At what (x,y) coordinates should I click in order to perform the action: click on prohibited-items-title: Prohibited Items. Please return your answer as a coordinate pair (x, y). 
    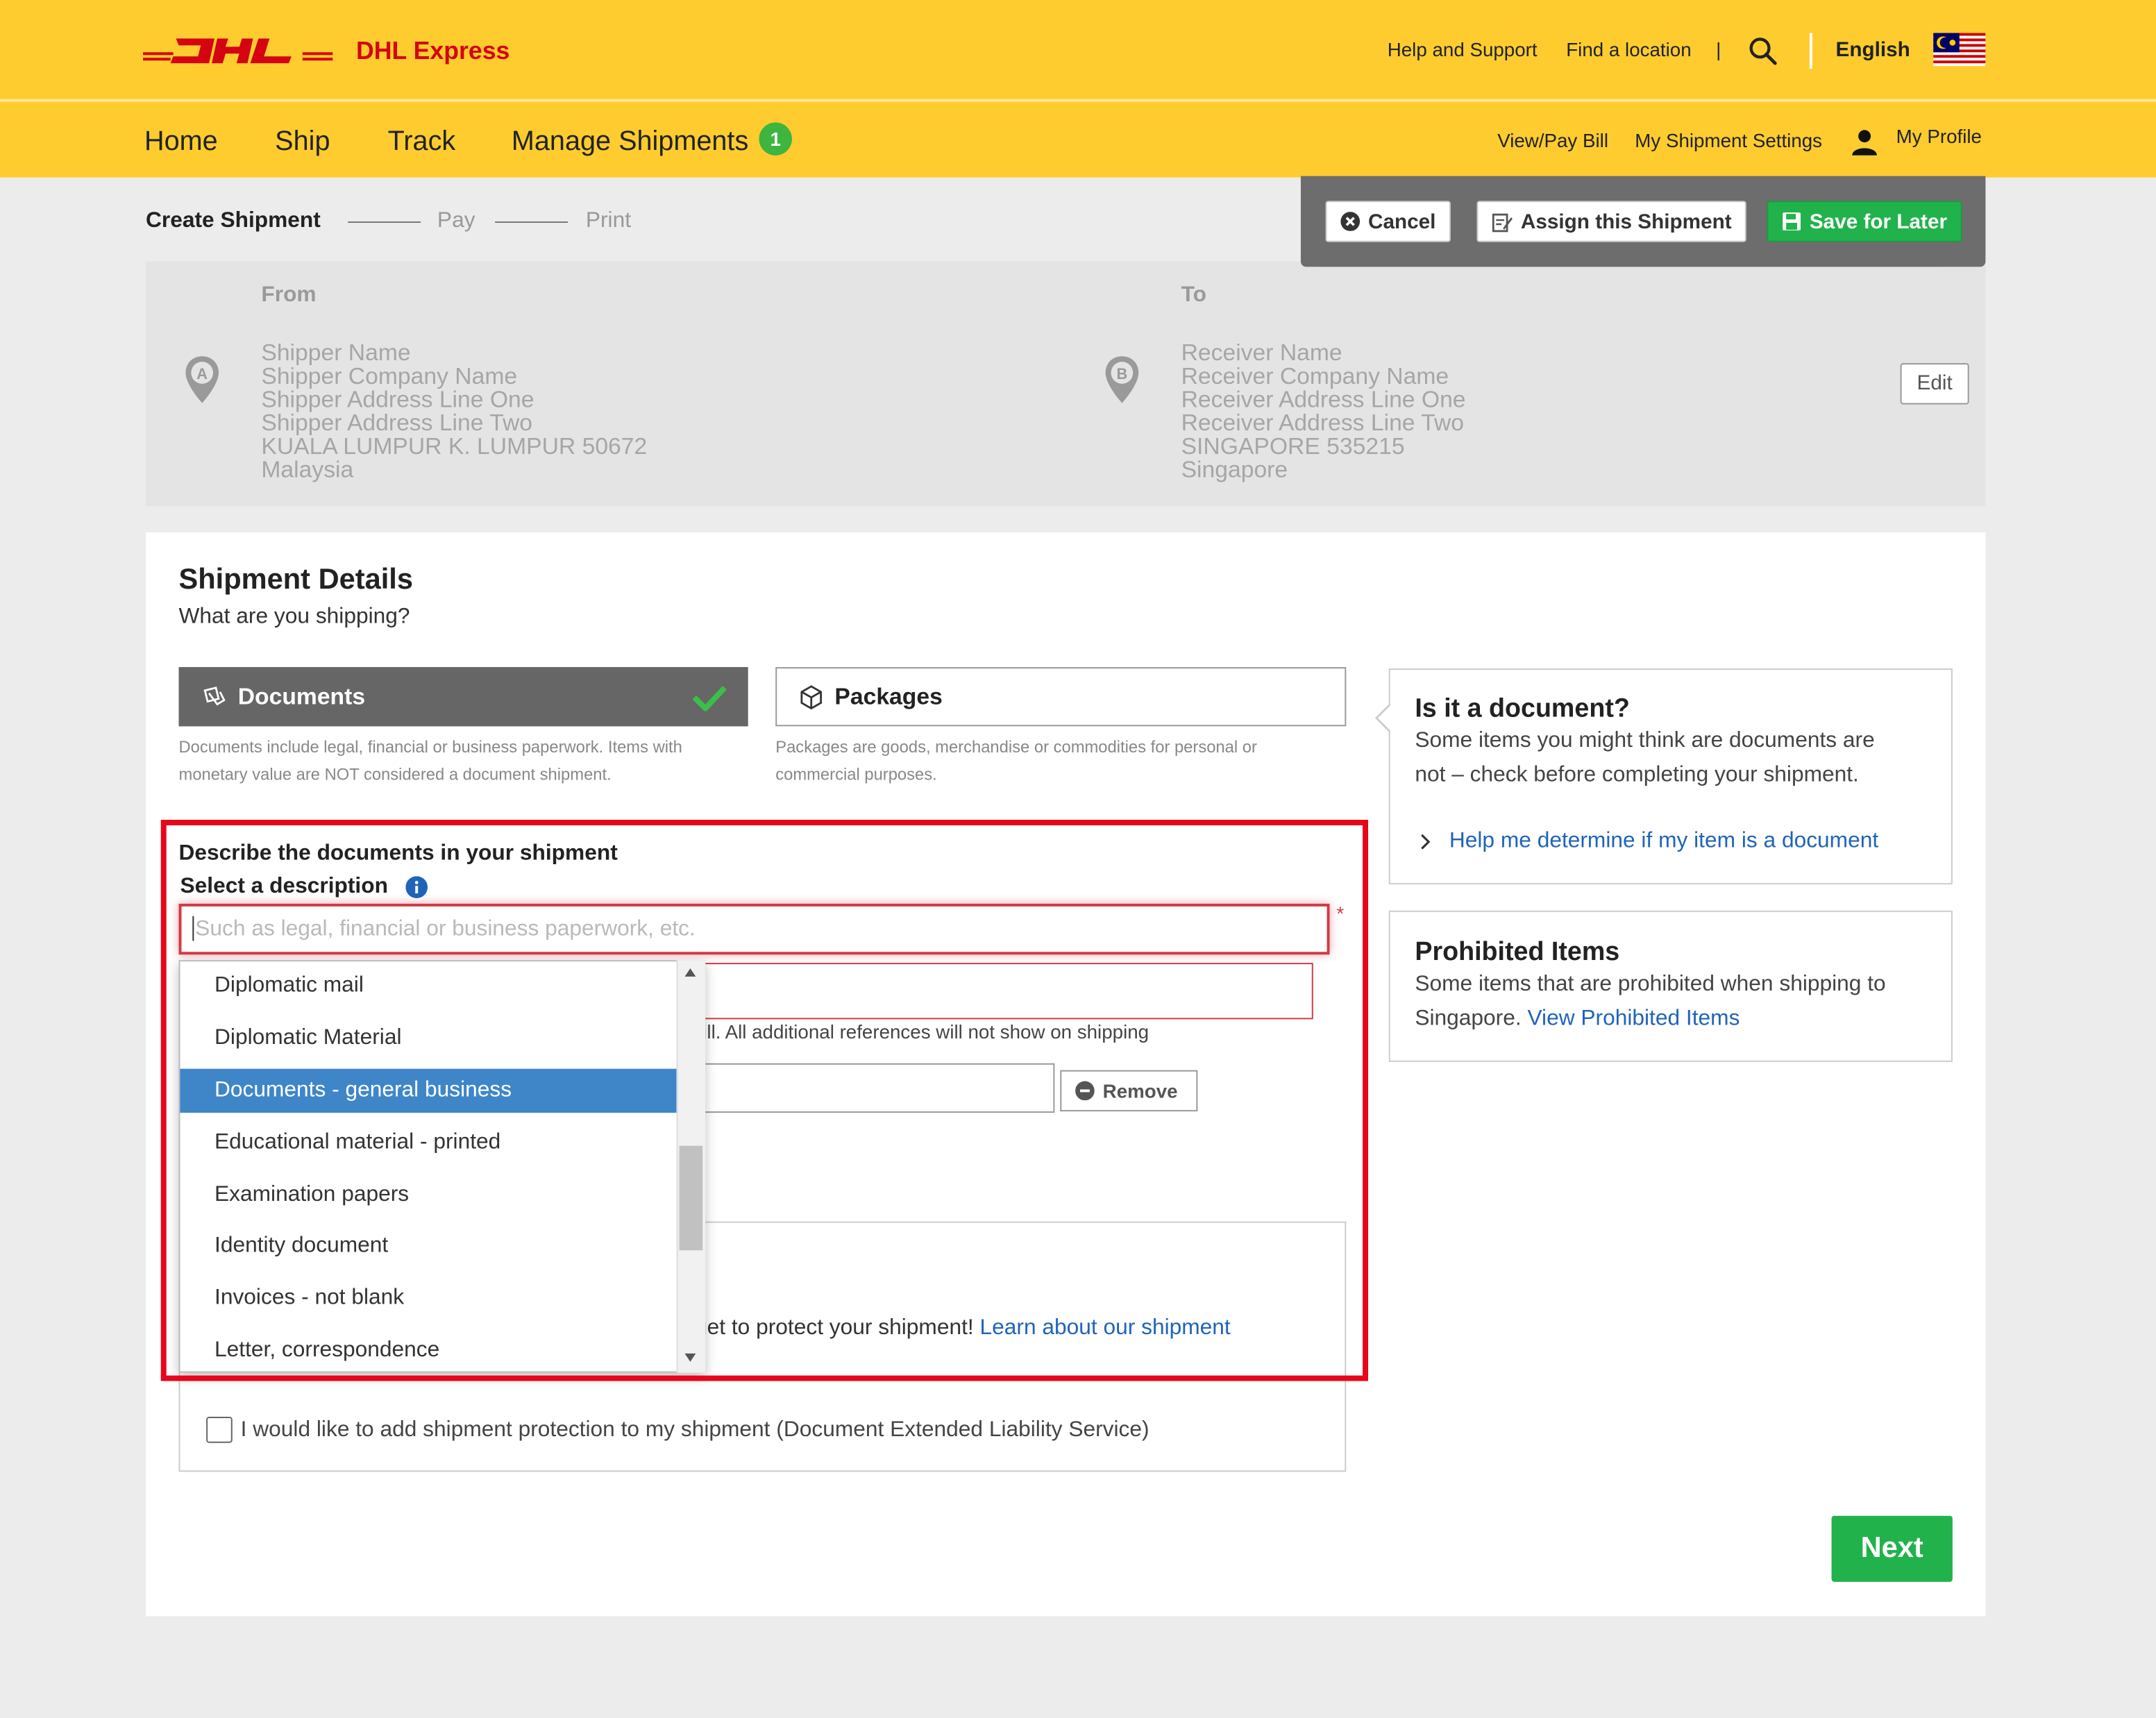
    Looking at the image, I should click on (1518, 953).